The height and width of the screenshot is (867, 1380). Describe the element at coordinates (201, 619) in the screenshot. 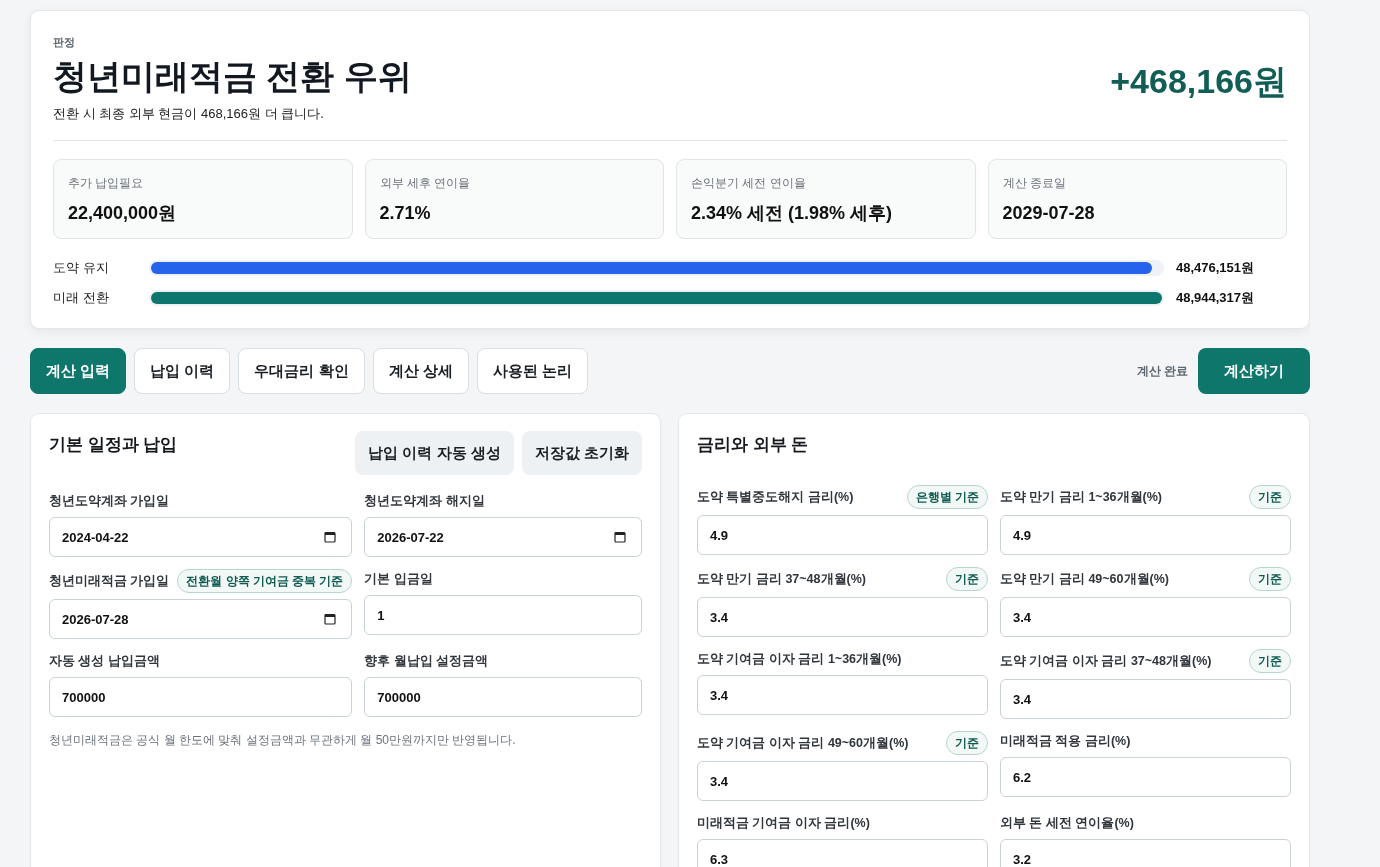

I see `date-field: 2026-07-28` at that location.